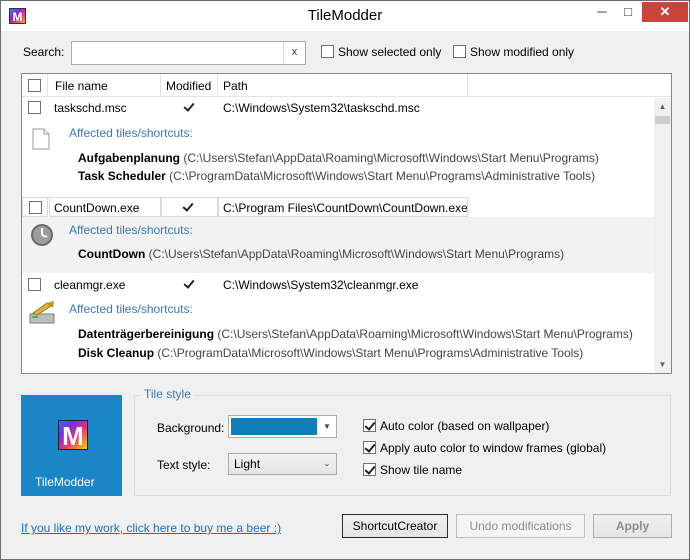 The image size is (690, 560). What do you see at coordinates (90, 285) in the screenshot?
I see `file-name-cell: cleanmgr.exe` at bounding box center [90, 285].